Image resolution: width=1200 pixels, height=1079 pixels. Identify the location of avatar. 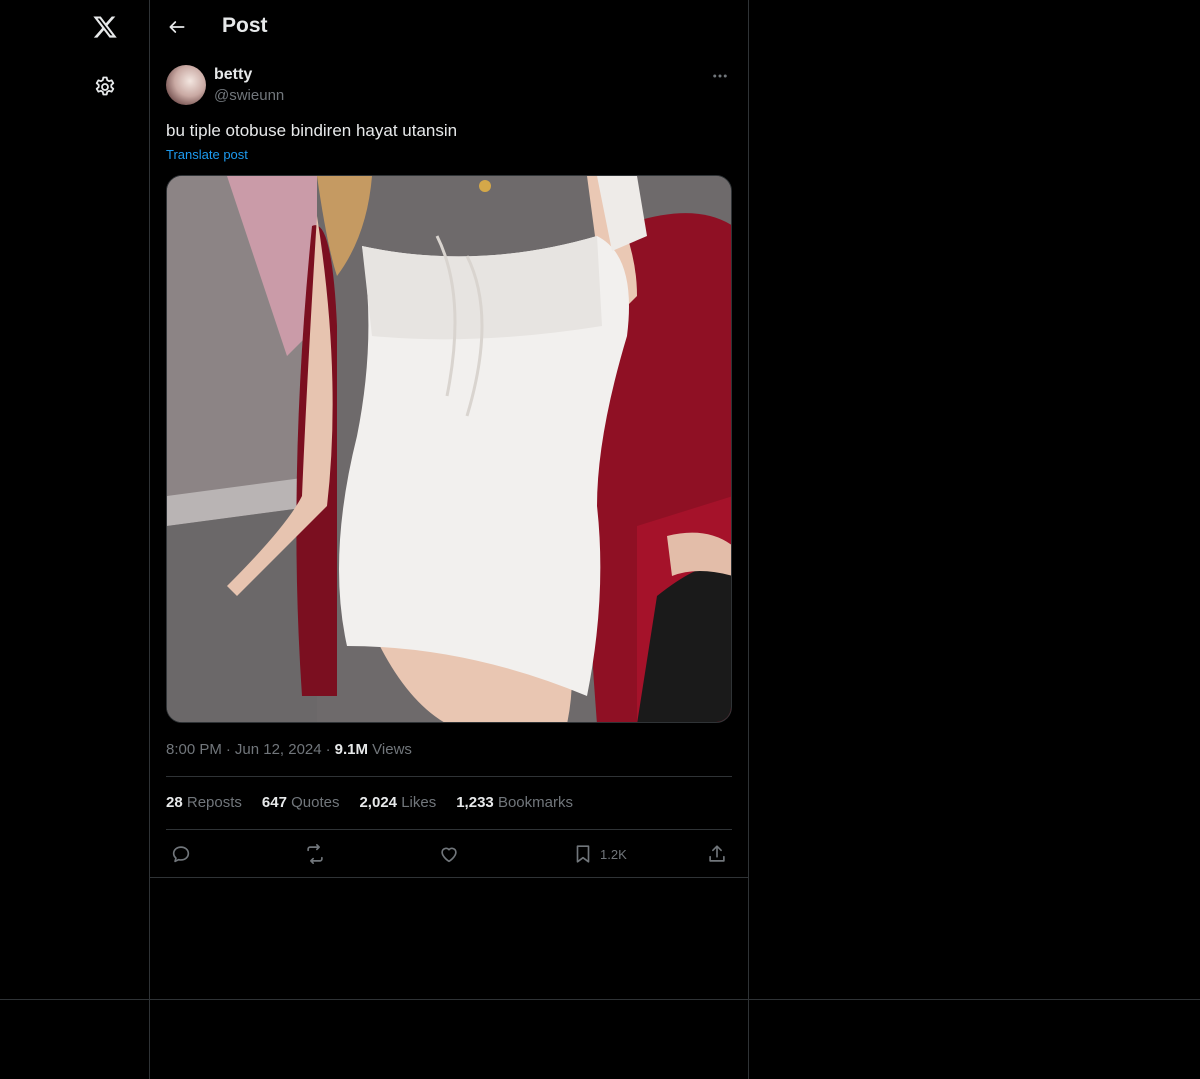
(186, 85).